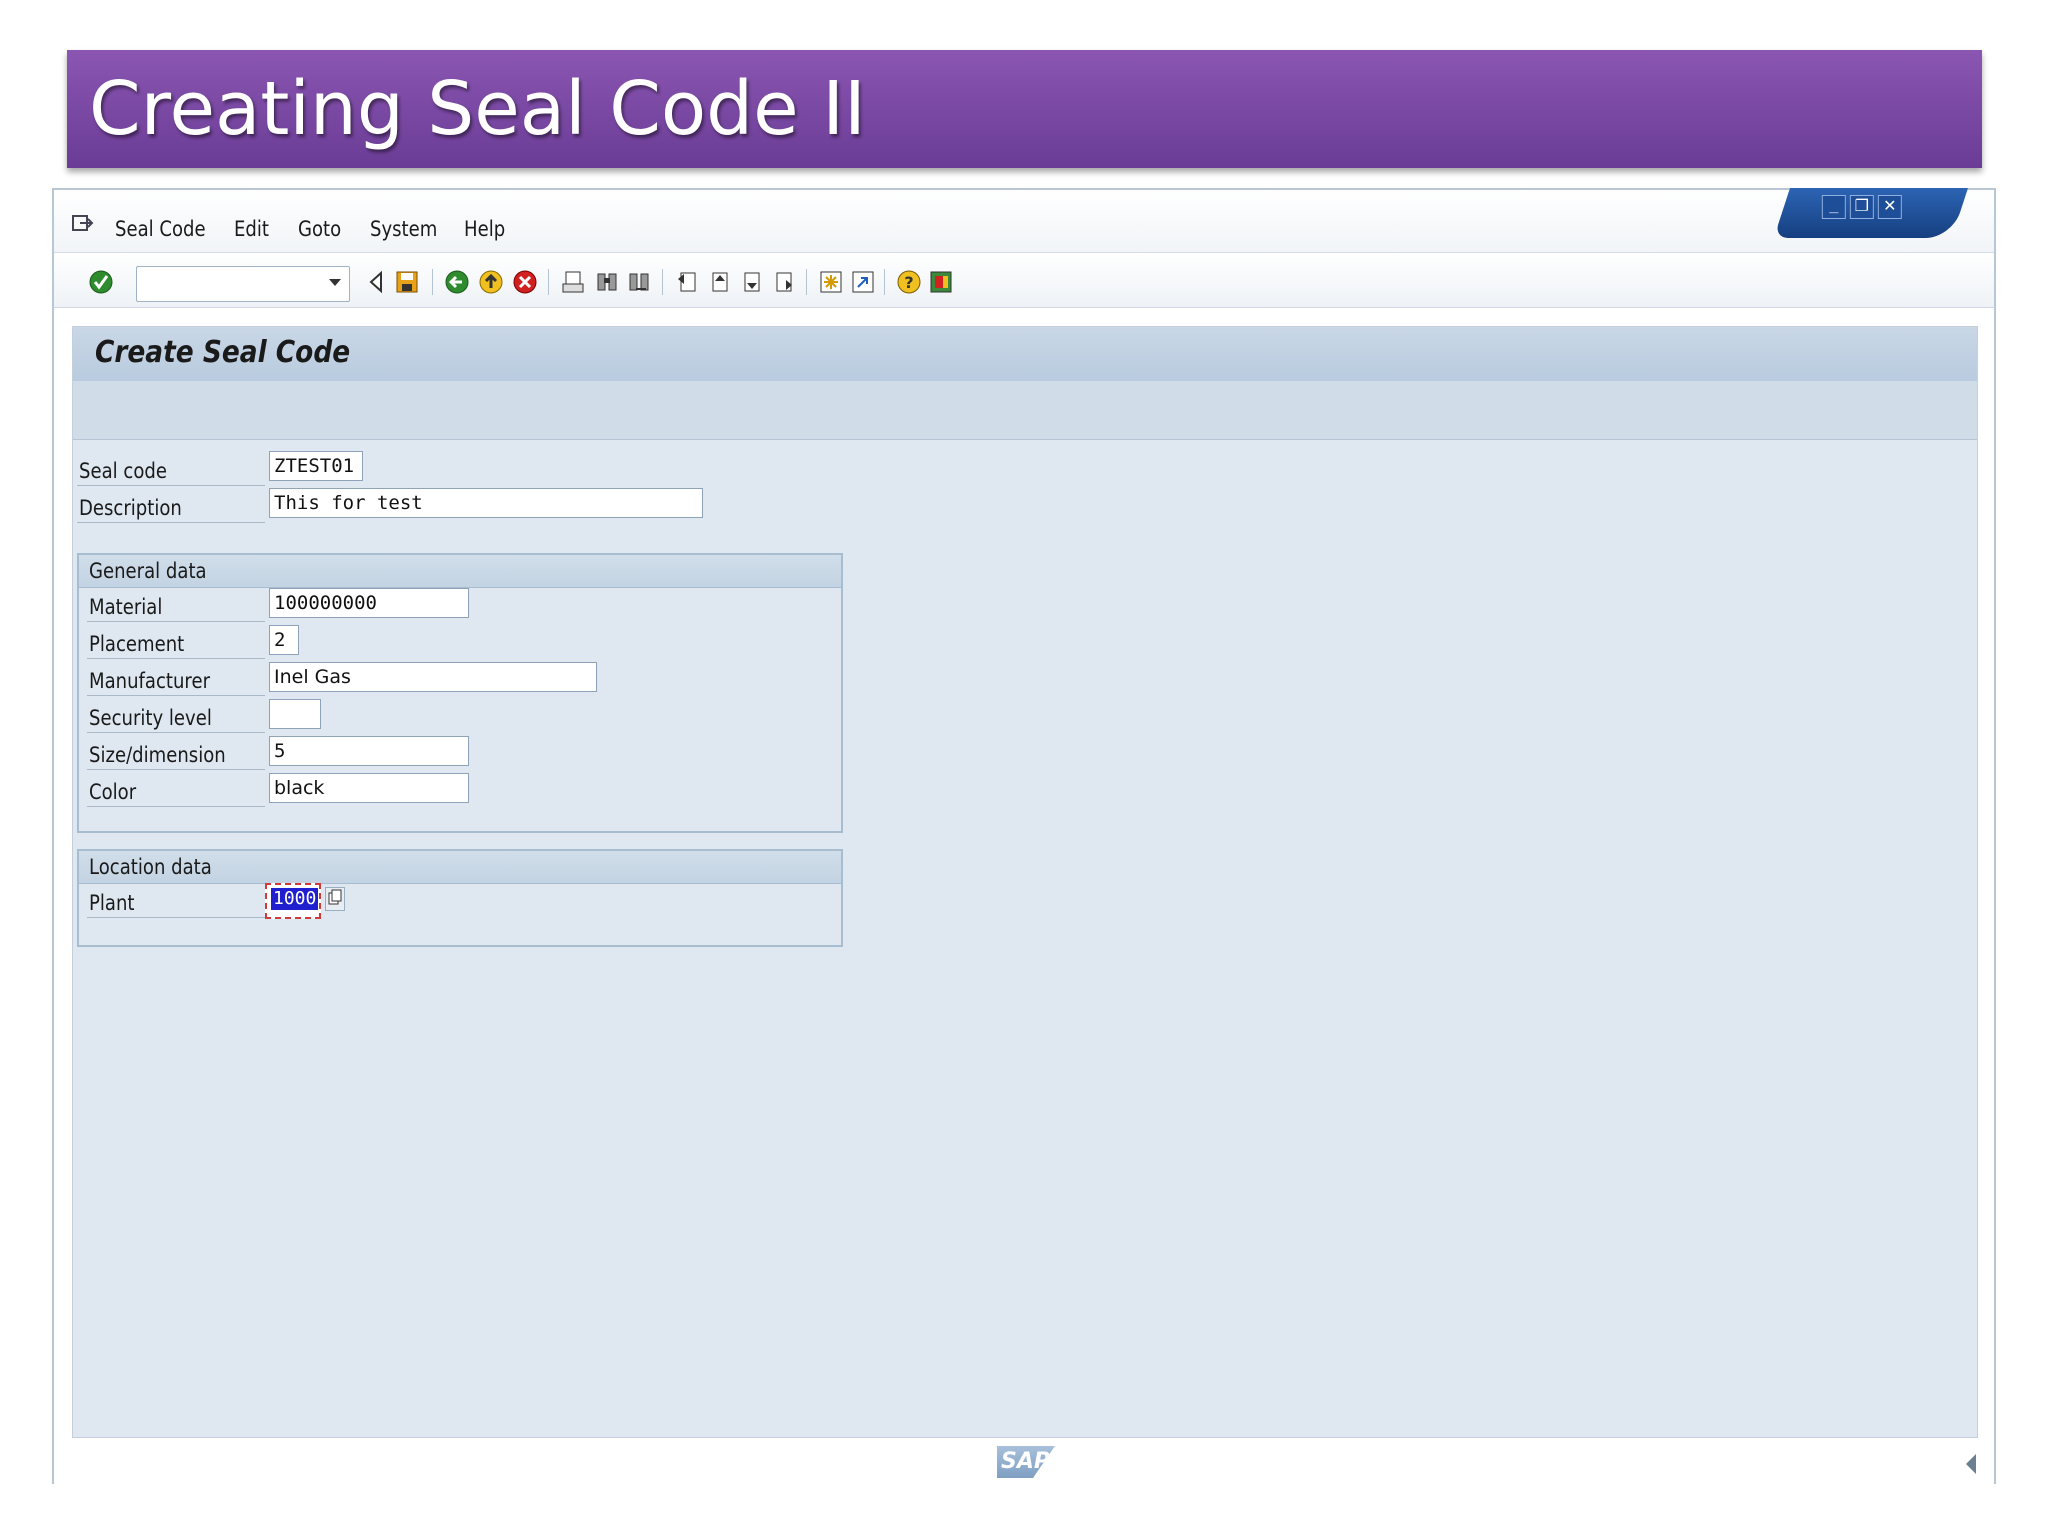  I want to click on help-icon: ?, so click(909, 282).